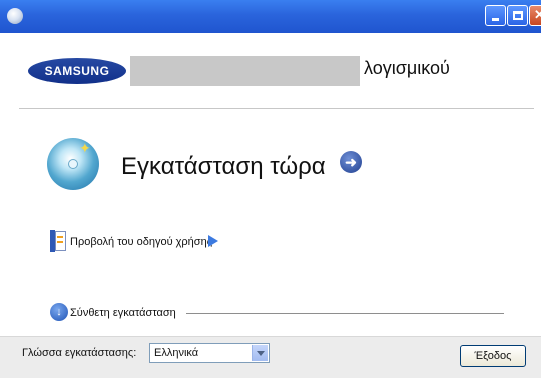 This screenshot has height=378, width=541. What do you see at coordinates (213, 241) in the screenshot?
I see `play-arrow-icon` at bounding box center [213, 241].